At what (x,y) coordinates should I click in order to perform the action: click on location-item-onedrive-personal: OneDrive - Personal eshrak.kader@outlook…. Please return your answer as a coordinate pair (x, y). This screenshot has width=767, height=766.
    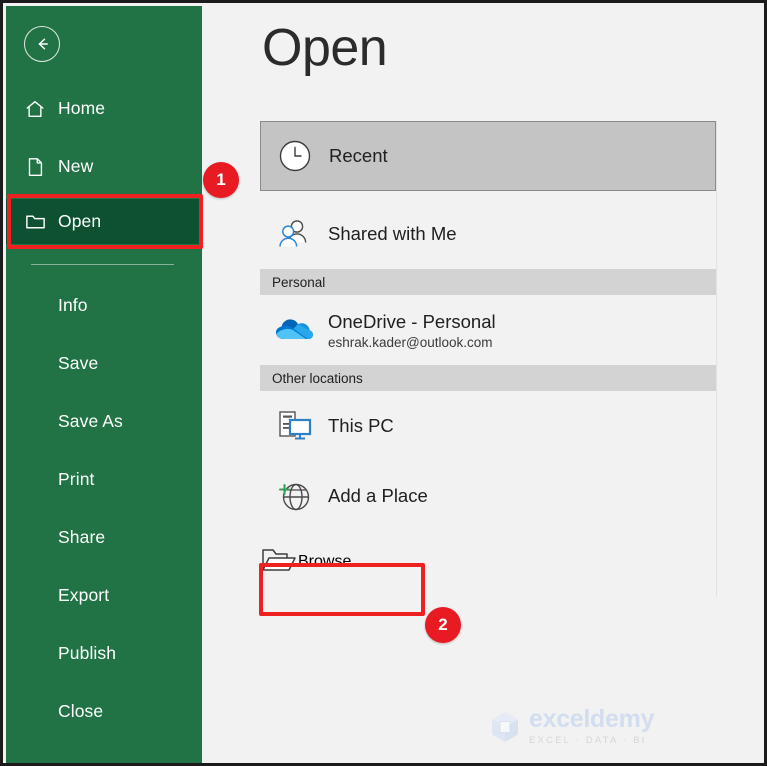
    Looking at the image, I should click on (488, 330).